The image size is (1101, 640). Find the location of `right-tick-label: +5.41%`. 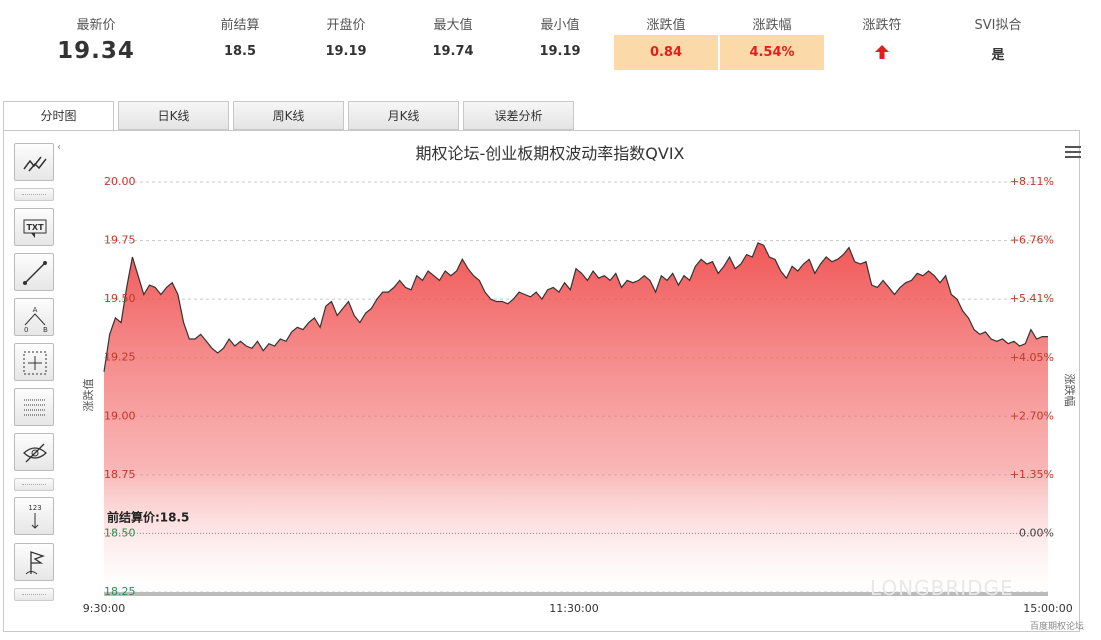

right-tick-label: +5.41% is located at coordinates (1032, 298).